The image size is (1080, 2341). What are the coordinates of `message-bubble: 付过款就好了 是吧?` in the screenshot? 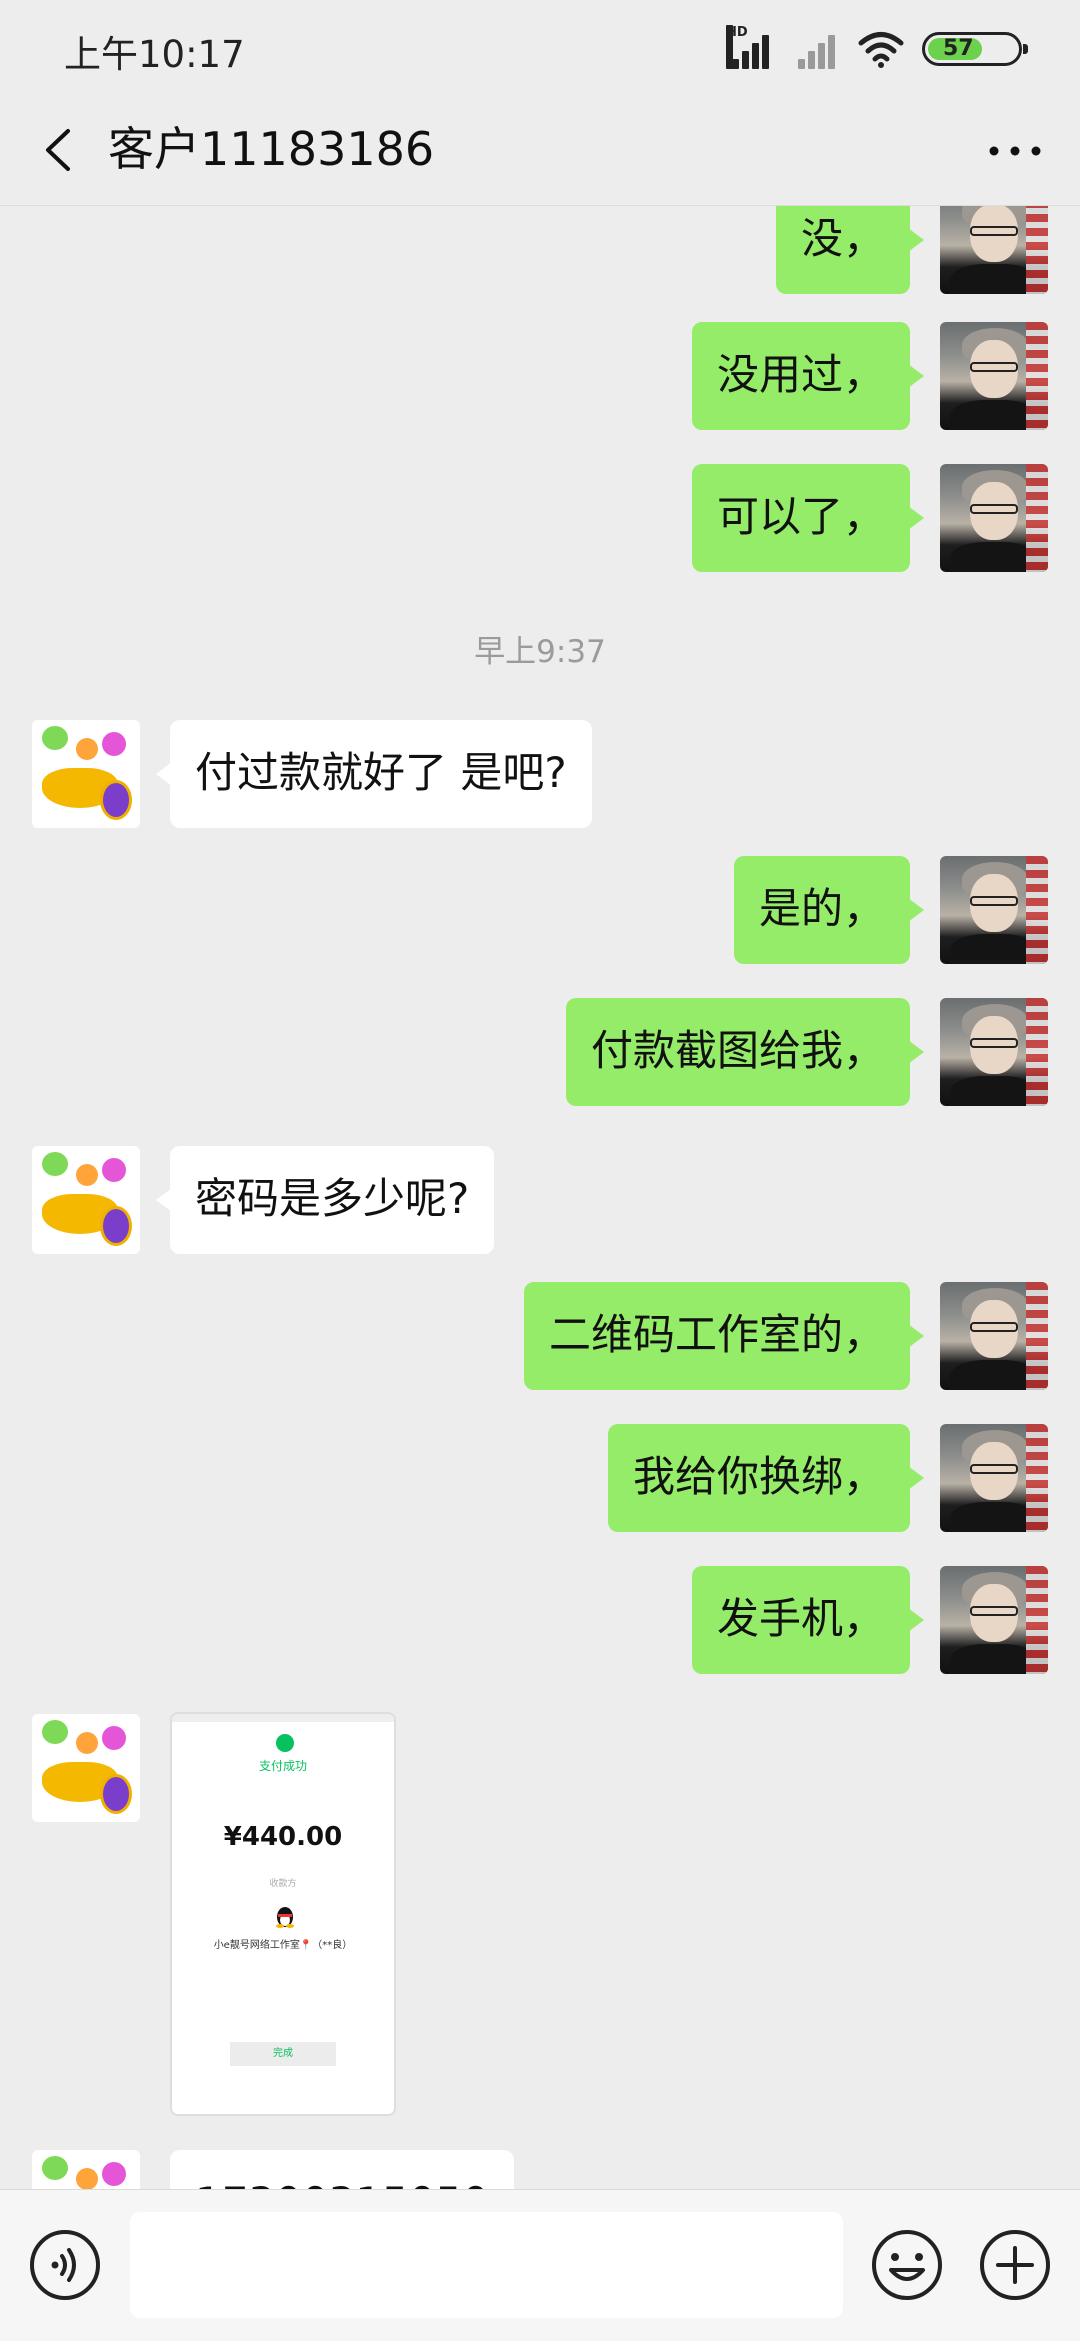 It's located at (374, 774).